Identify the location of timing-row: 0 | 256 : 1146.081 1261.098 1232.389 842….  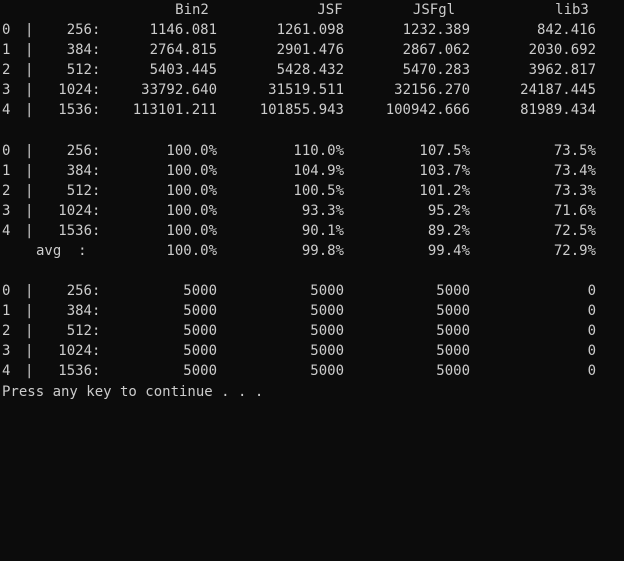
(299, 30).